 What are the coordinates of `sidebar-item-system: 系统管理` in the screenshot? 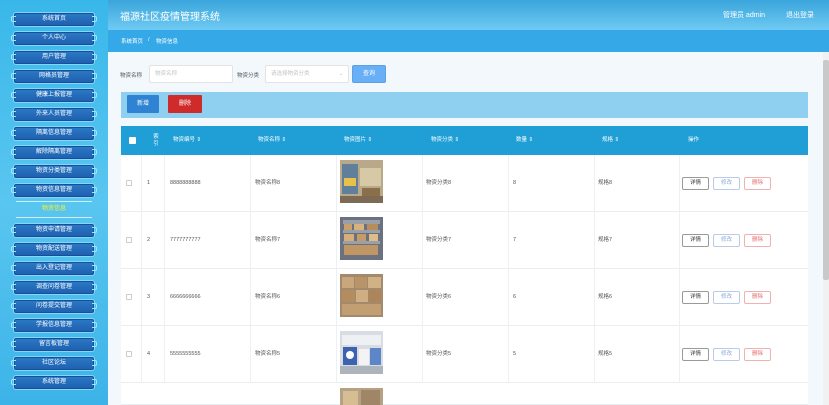 It's located at (54, 382).